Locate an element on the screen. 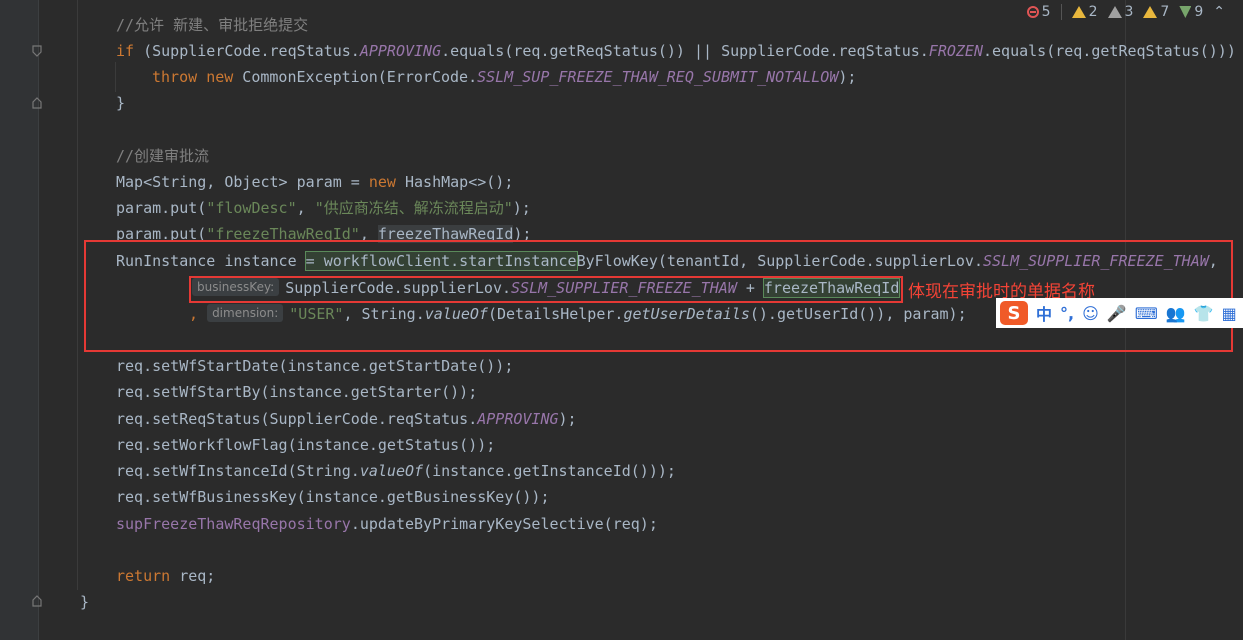  punctuation-icon: °, is located at coordinates (1067, 313).